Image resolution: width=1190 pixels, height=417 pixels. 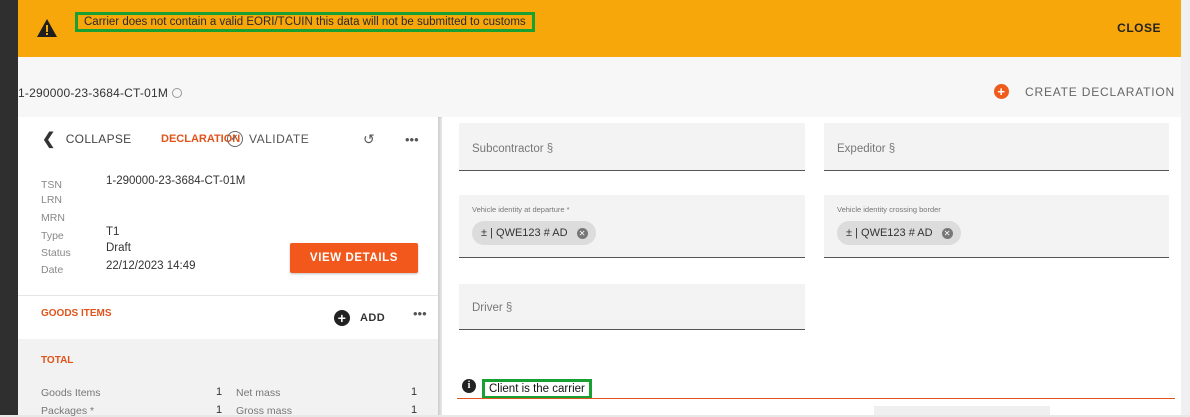 What do you see at coordinates (369, 139) in the screenshot?
I see `history-icon: ↺` at bounding box center [369, 139].